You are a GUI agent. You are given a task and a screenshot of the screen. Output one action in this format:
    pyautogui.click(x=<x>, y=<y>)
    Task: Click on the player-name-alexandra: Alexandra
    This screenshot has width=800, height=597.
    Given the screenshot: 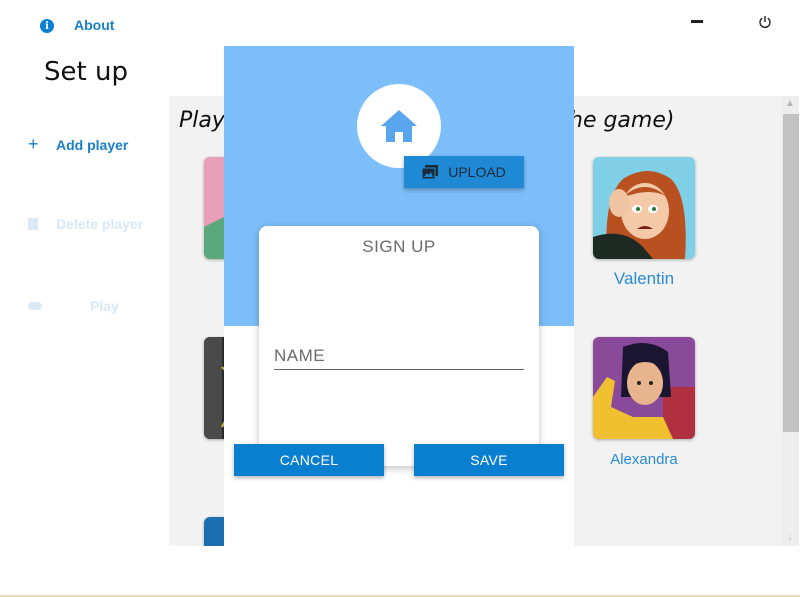 What is the action you would take?
    pyautogui.click(x=644, y=459)
    